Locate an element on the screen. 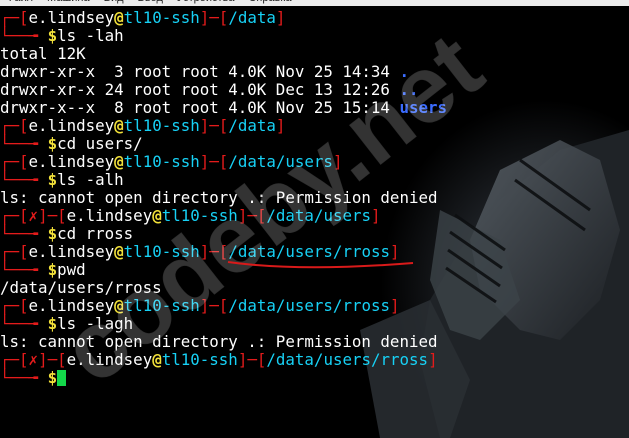 The height and width of the screenshot is (438, 629). prompt-path: /data/users is located at coordinates (318, 215).